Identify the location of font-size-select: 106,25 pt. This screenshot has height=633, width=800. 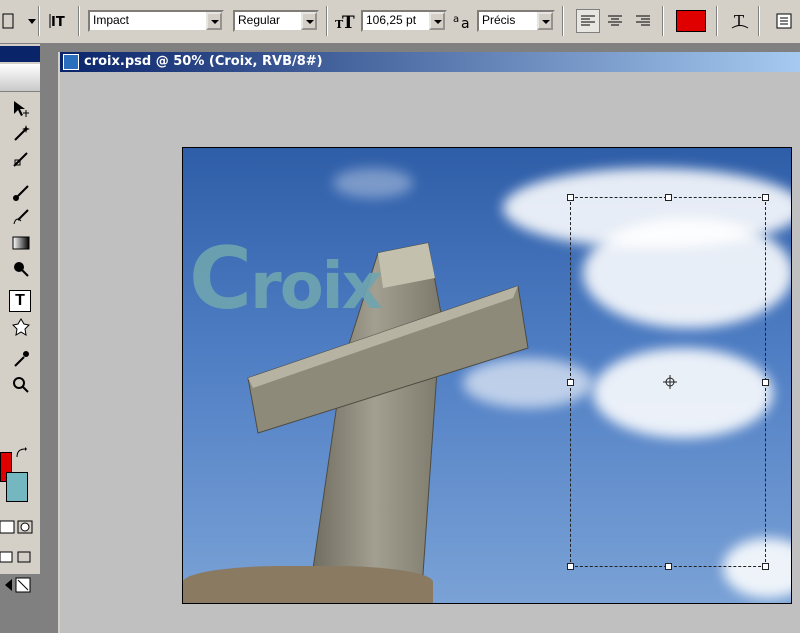
(404, 21).